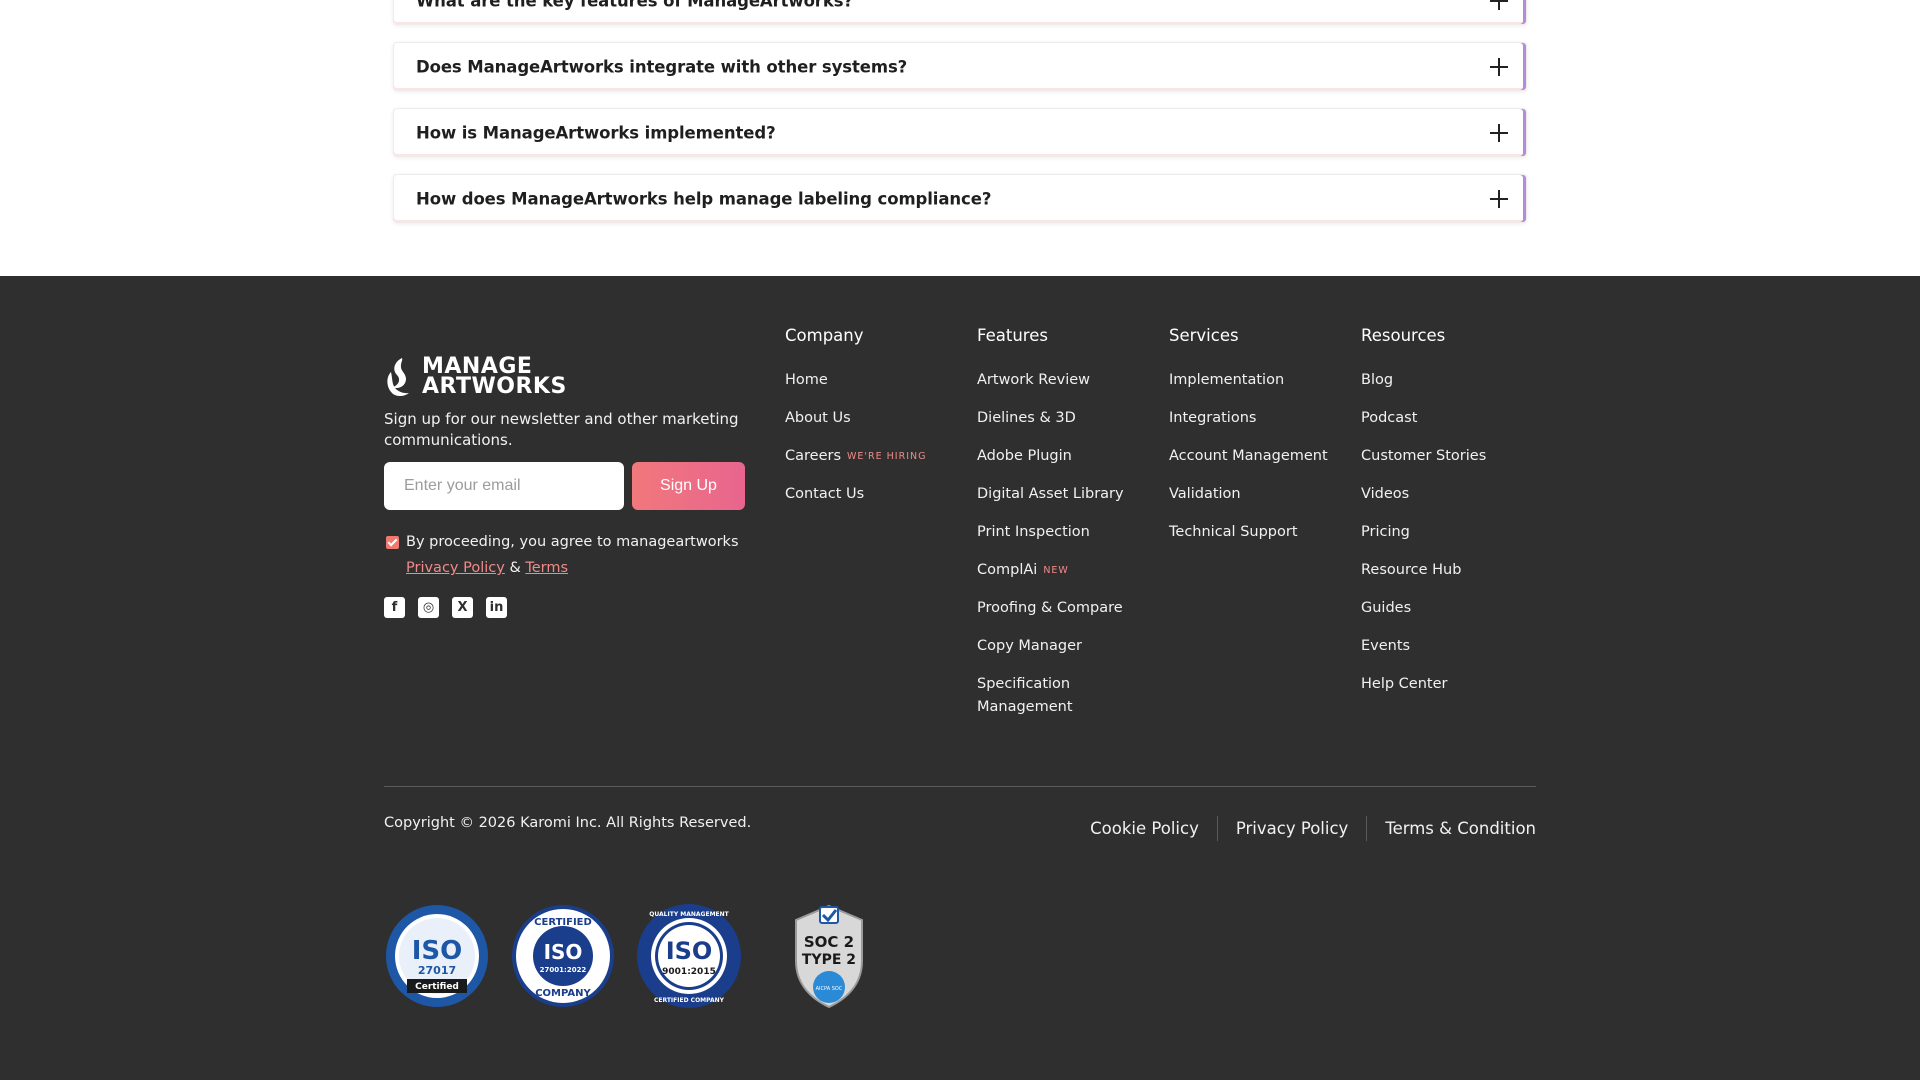  What do you see at coordinates (689, 914) in the screenshot?
I see `badge-ring-top: QUALITY MANAGEMENT` at bounding box center [689, 914].